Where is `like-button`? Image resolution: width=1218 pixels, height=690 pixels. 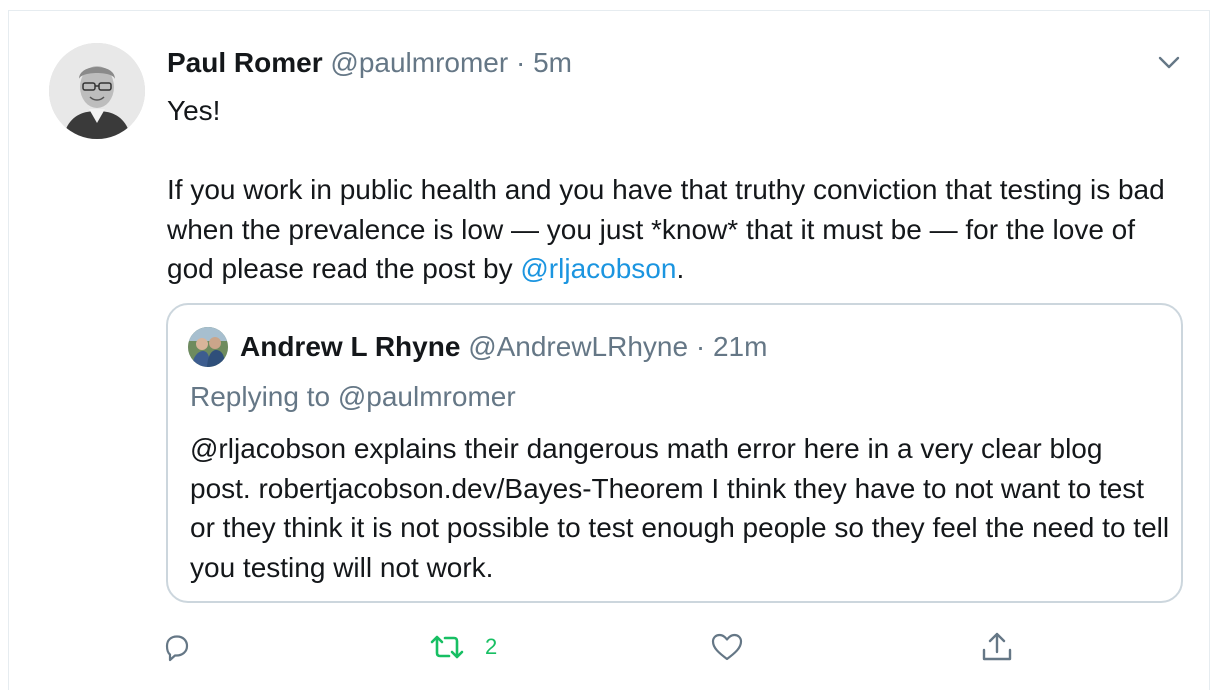
like-button is located at coordinates (727, 647).